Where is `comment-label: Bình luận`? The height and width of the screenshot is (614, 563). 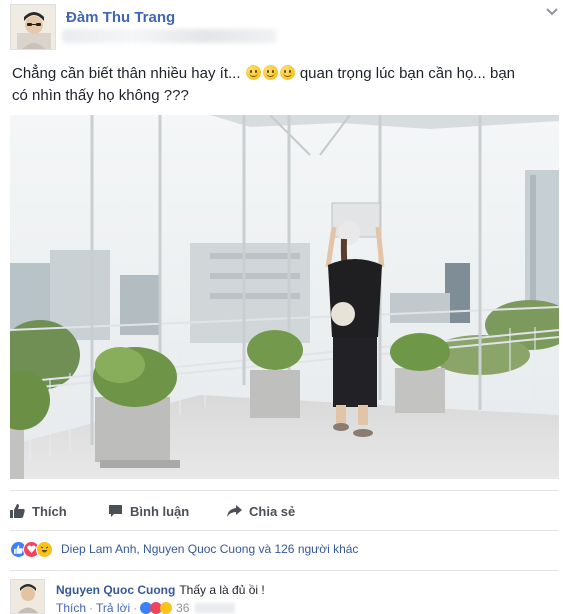 comment-label: Bình luận is located at coordinates (160, 511).